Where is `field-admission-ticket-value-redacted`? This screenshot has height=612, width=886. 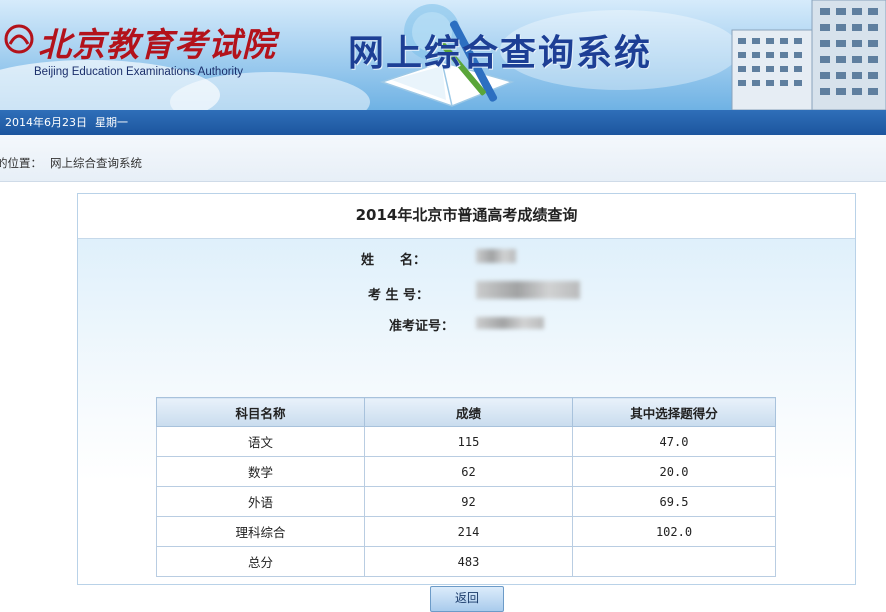
field-admission-ticket-value-redacted is located at coordinates (510, 323).